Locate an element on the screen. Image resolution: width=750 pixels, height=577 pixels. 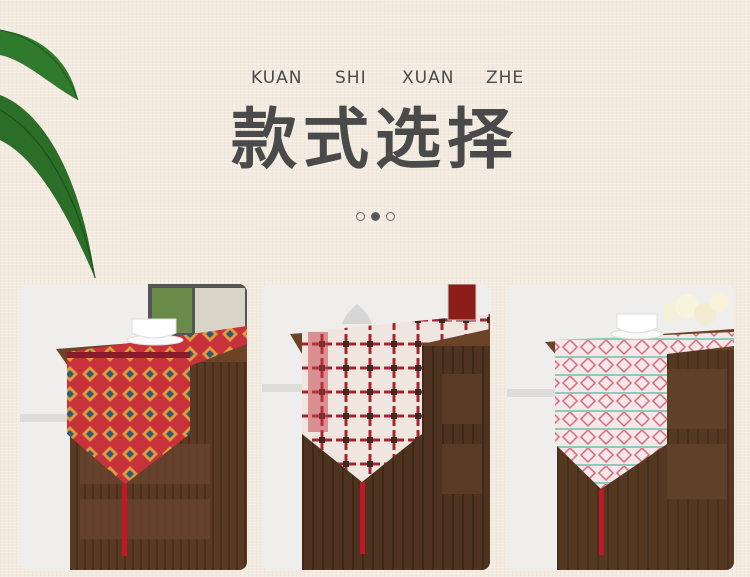
pinyin-word: KUAN is located at coordinates (277, 78).